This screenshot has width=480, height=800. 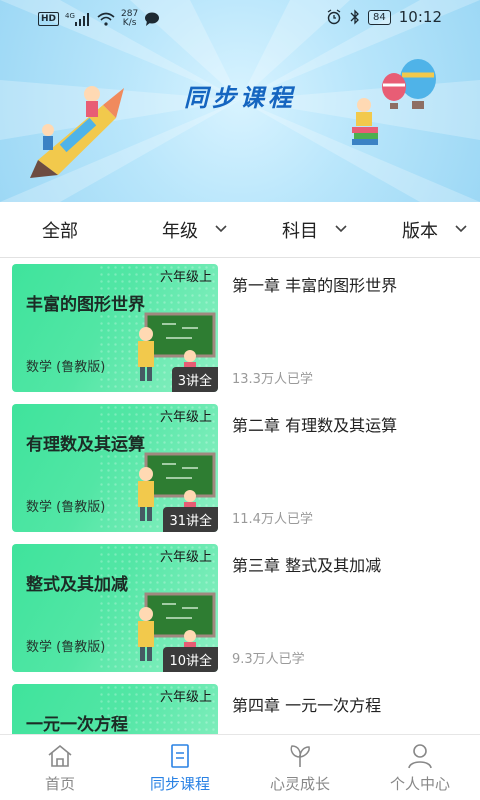 I want to click on filter-edition: 版本, so click(x=420, y=229).